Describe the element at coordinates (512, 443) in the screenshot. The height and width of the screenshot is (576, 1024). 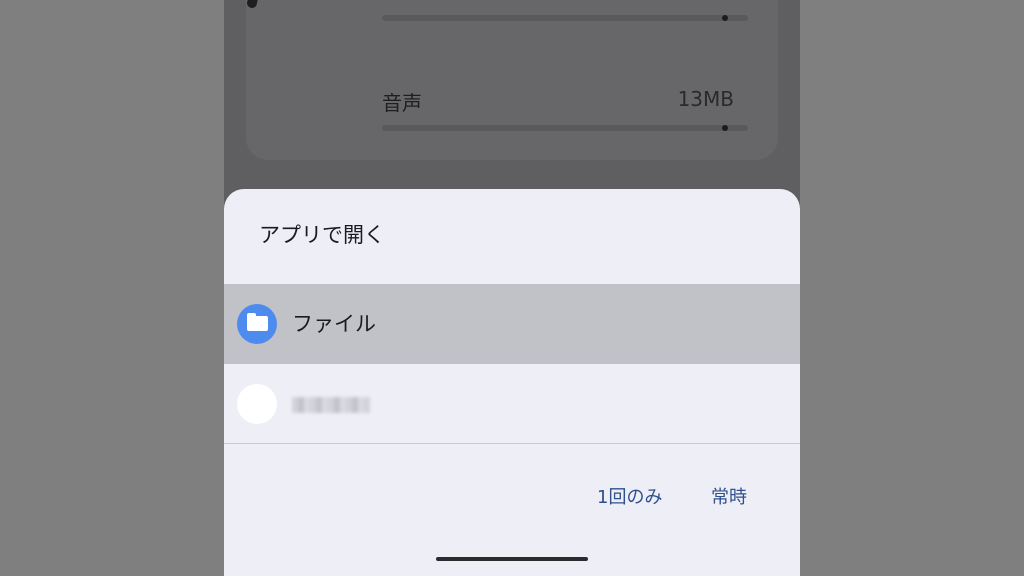
I see `divider` at that location.